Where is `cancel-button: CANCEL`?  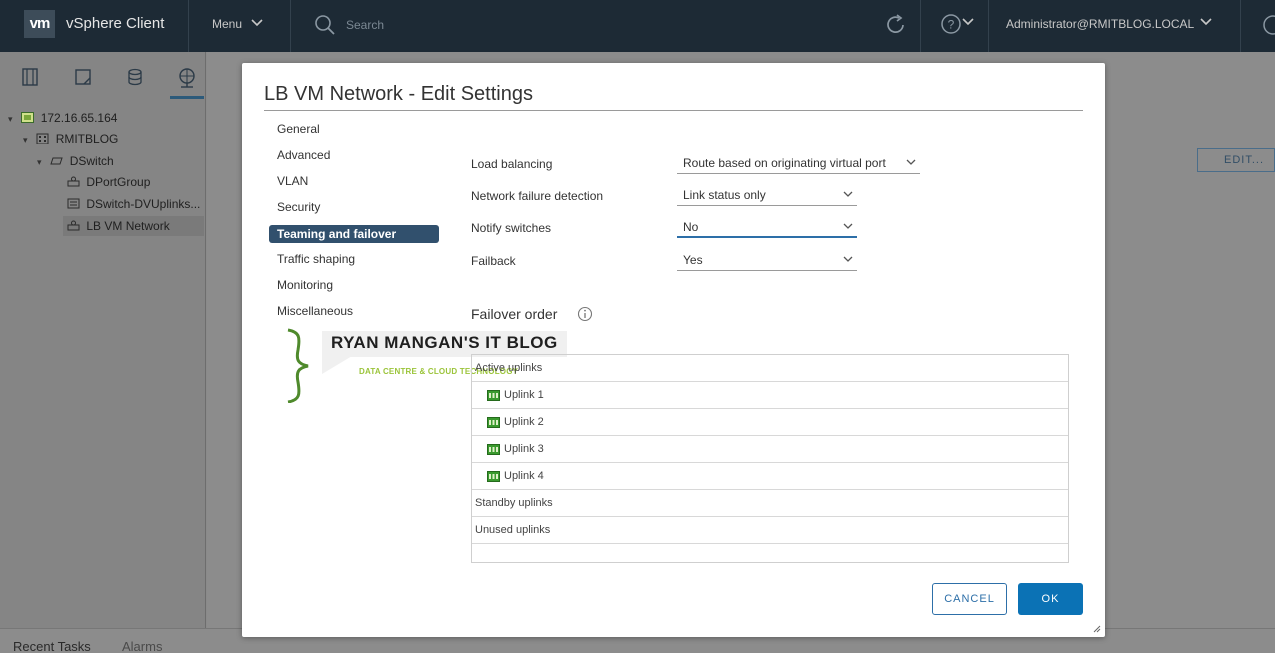
cancel-button: CANCEL is located at coordinates (969, 599).